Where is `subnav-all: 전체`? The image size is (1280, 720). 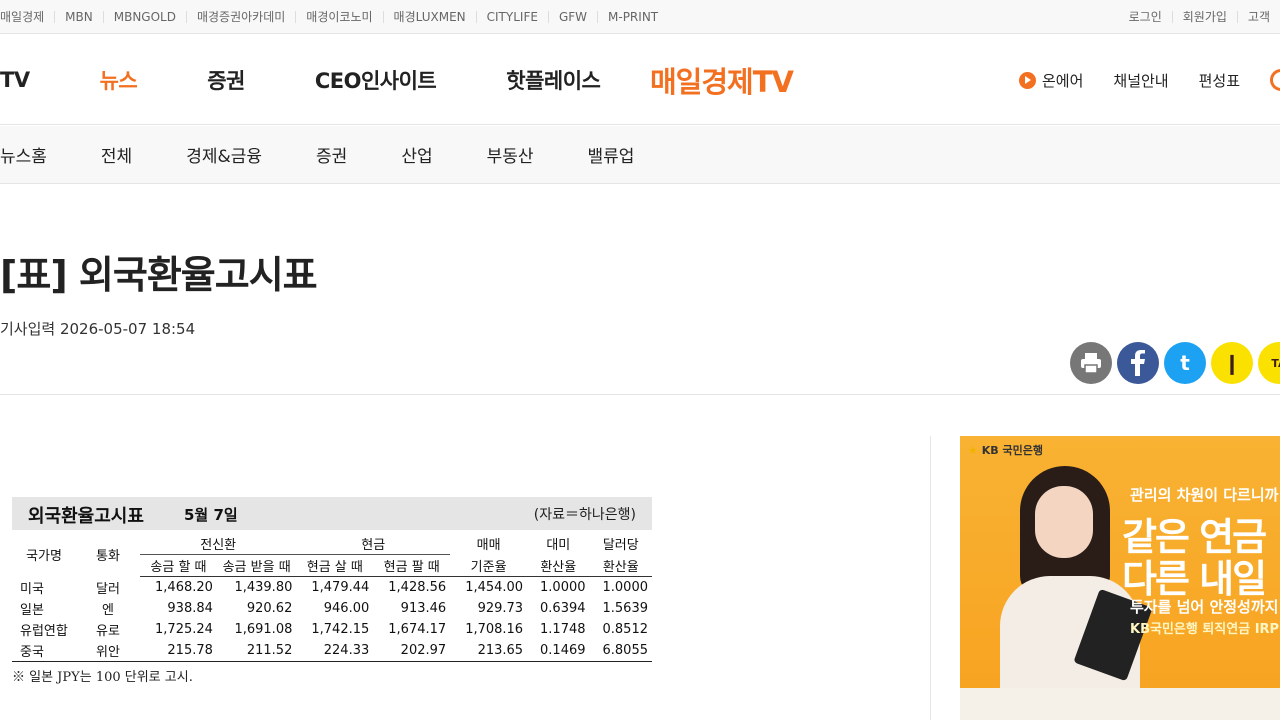
subnav-all: 전체 is located at coordinates (116, 154).